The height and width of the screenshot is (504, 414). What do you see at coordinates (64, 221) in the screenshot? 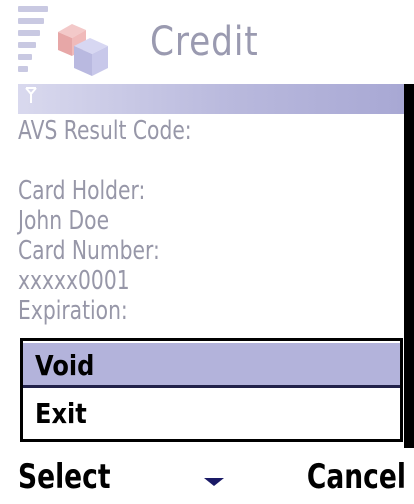
I see `card-holder-value: John Doe` at bounding box center [64, 221].